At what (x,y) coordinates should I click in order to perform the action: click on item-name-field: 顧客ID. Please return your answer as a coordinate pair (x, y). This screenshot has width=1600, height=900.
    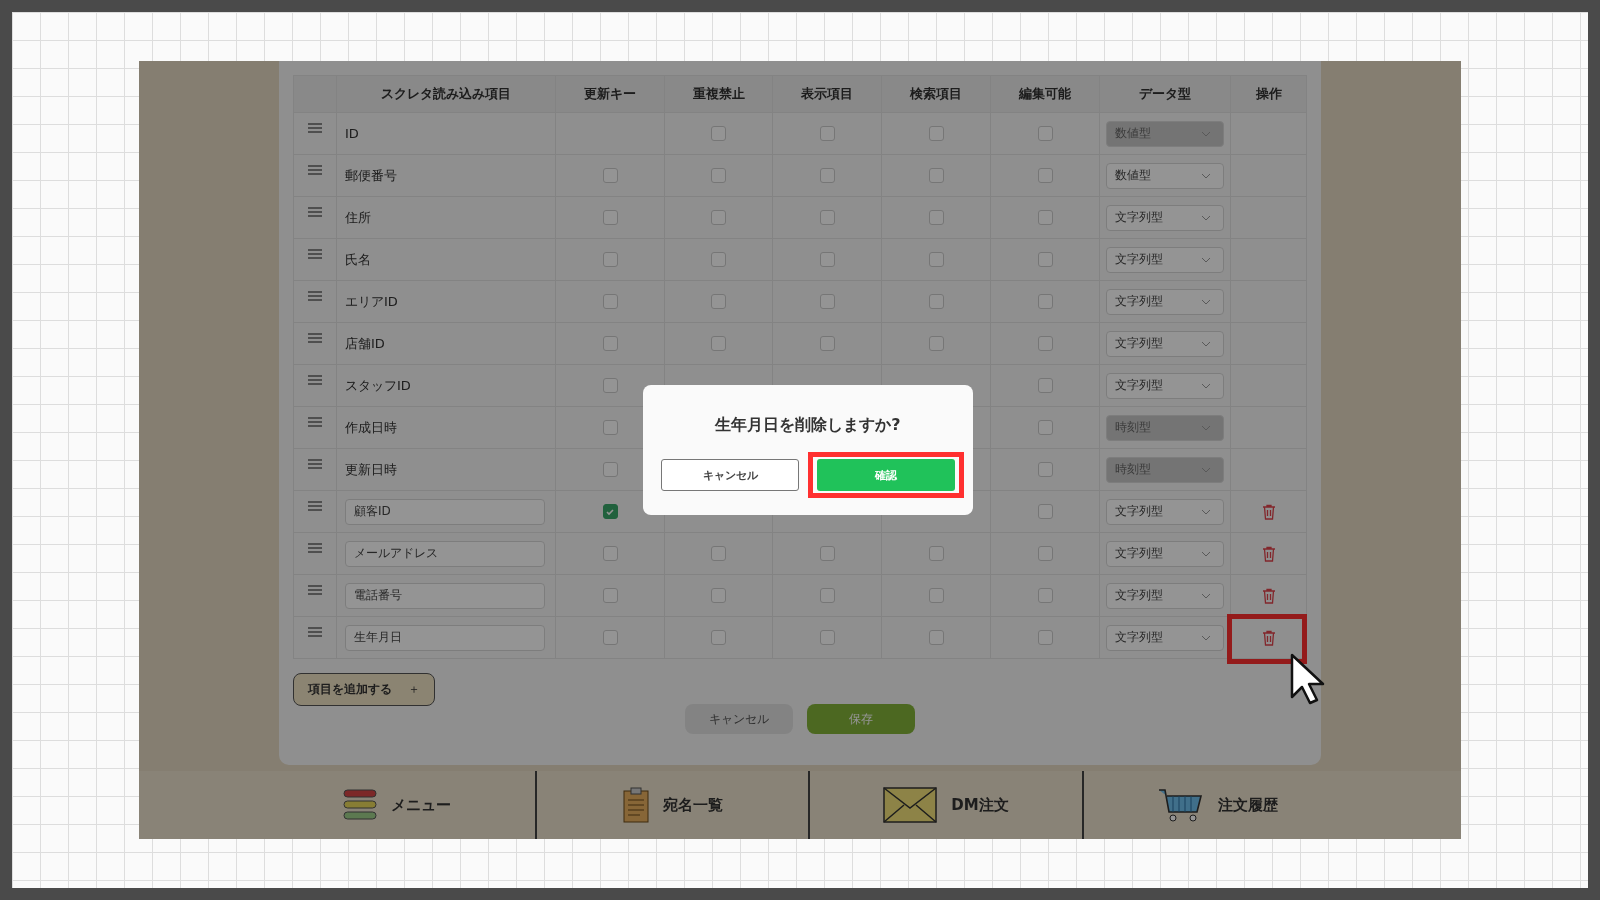
    Looking at the image, I should click on (445, 511).